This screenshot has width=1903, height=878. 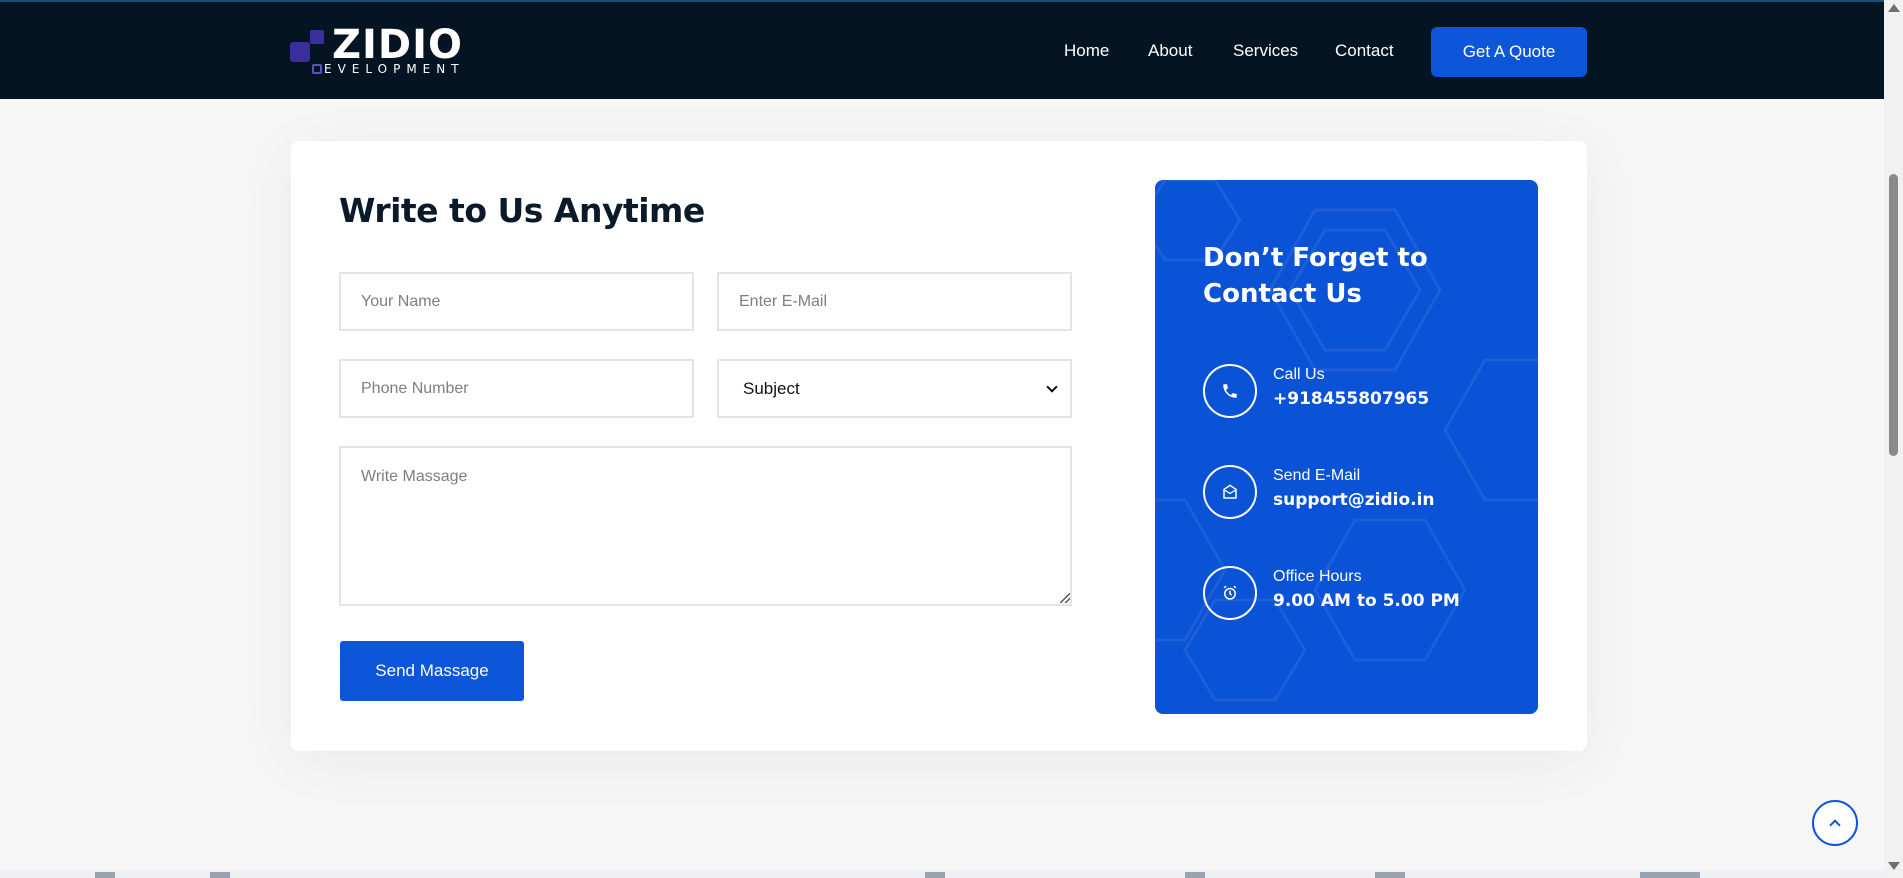 What do you see at coordinates (1052, 386) in the screenshot?
I see `chevron-down-icon` at bounding box center [1052, 386].